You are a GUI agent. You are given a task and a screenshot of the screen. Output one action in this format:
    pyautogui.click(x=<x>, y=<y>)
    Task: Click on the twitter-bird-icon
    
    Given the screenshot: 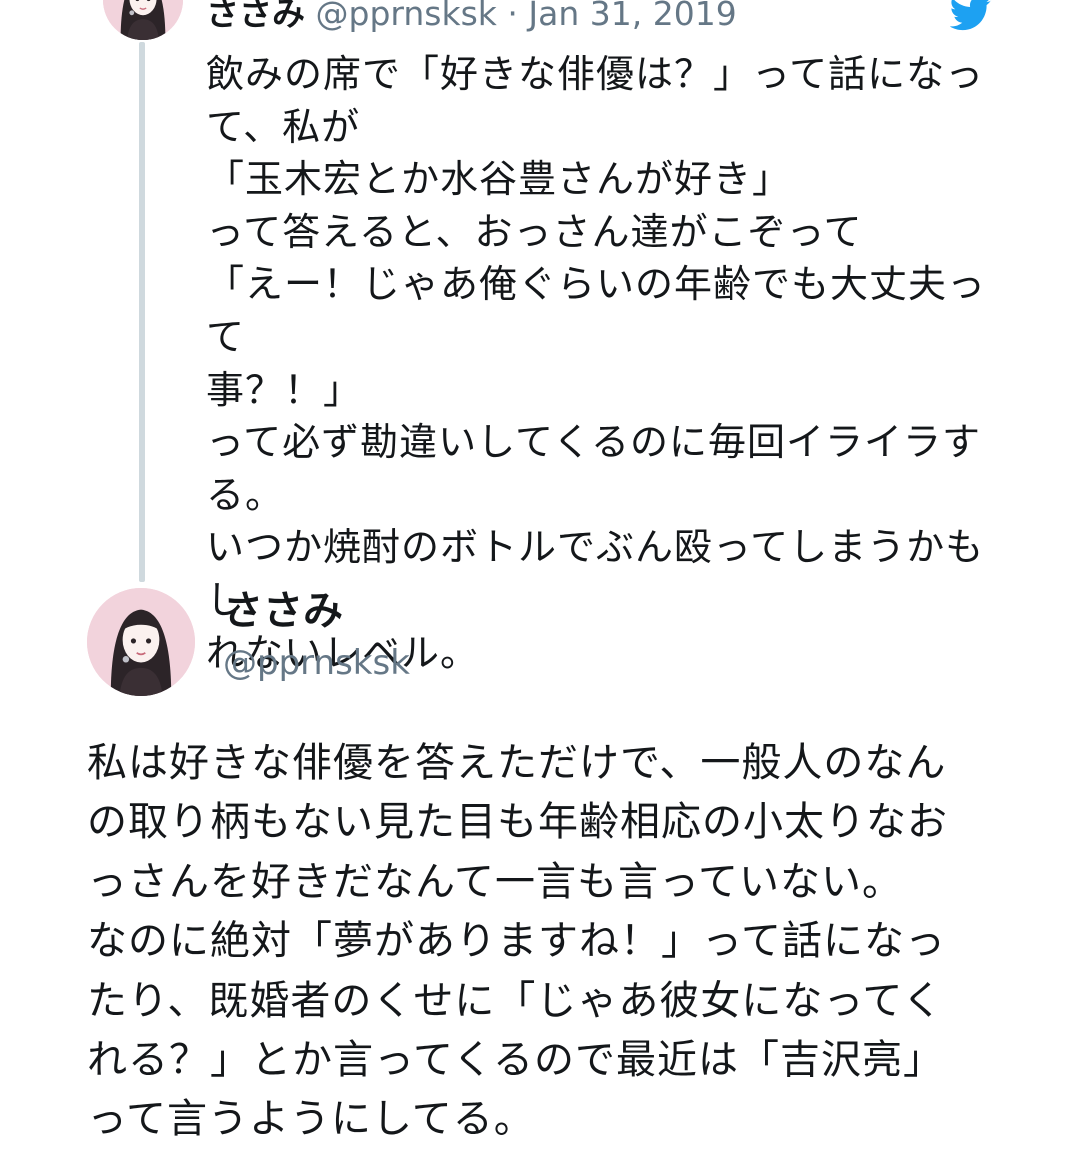 What is the action you would take?
    pyautogui.click(x=971, y=16)
    